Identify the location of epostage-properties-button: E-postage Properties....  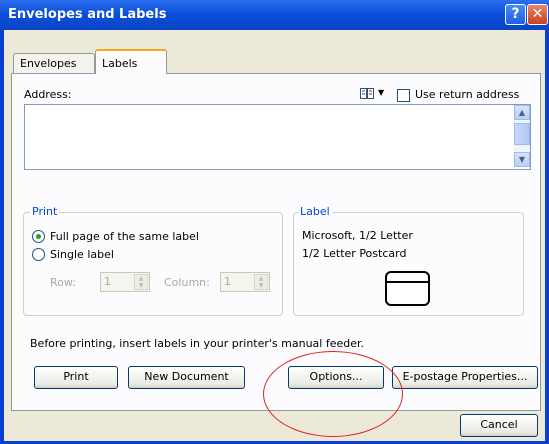
(465, 377).